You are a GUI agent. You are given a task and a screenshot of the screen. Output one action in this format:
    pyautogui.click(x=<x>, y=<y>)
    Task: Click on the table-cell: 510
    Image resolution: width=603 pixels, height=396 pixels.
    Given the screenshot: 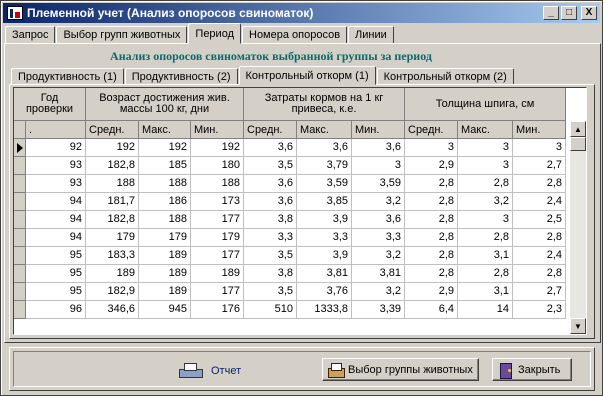 What is the action you would take?
    pyautogui.click(x=270, y=310)
    